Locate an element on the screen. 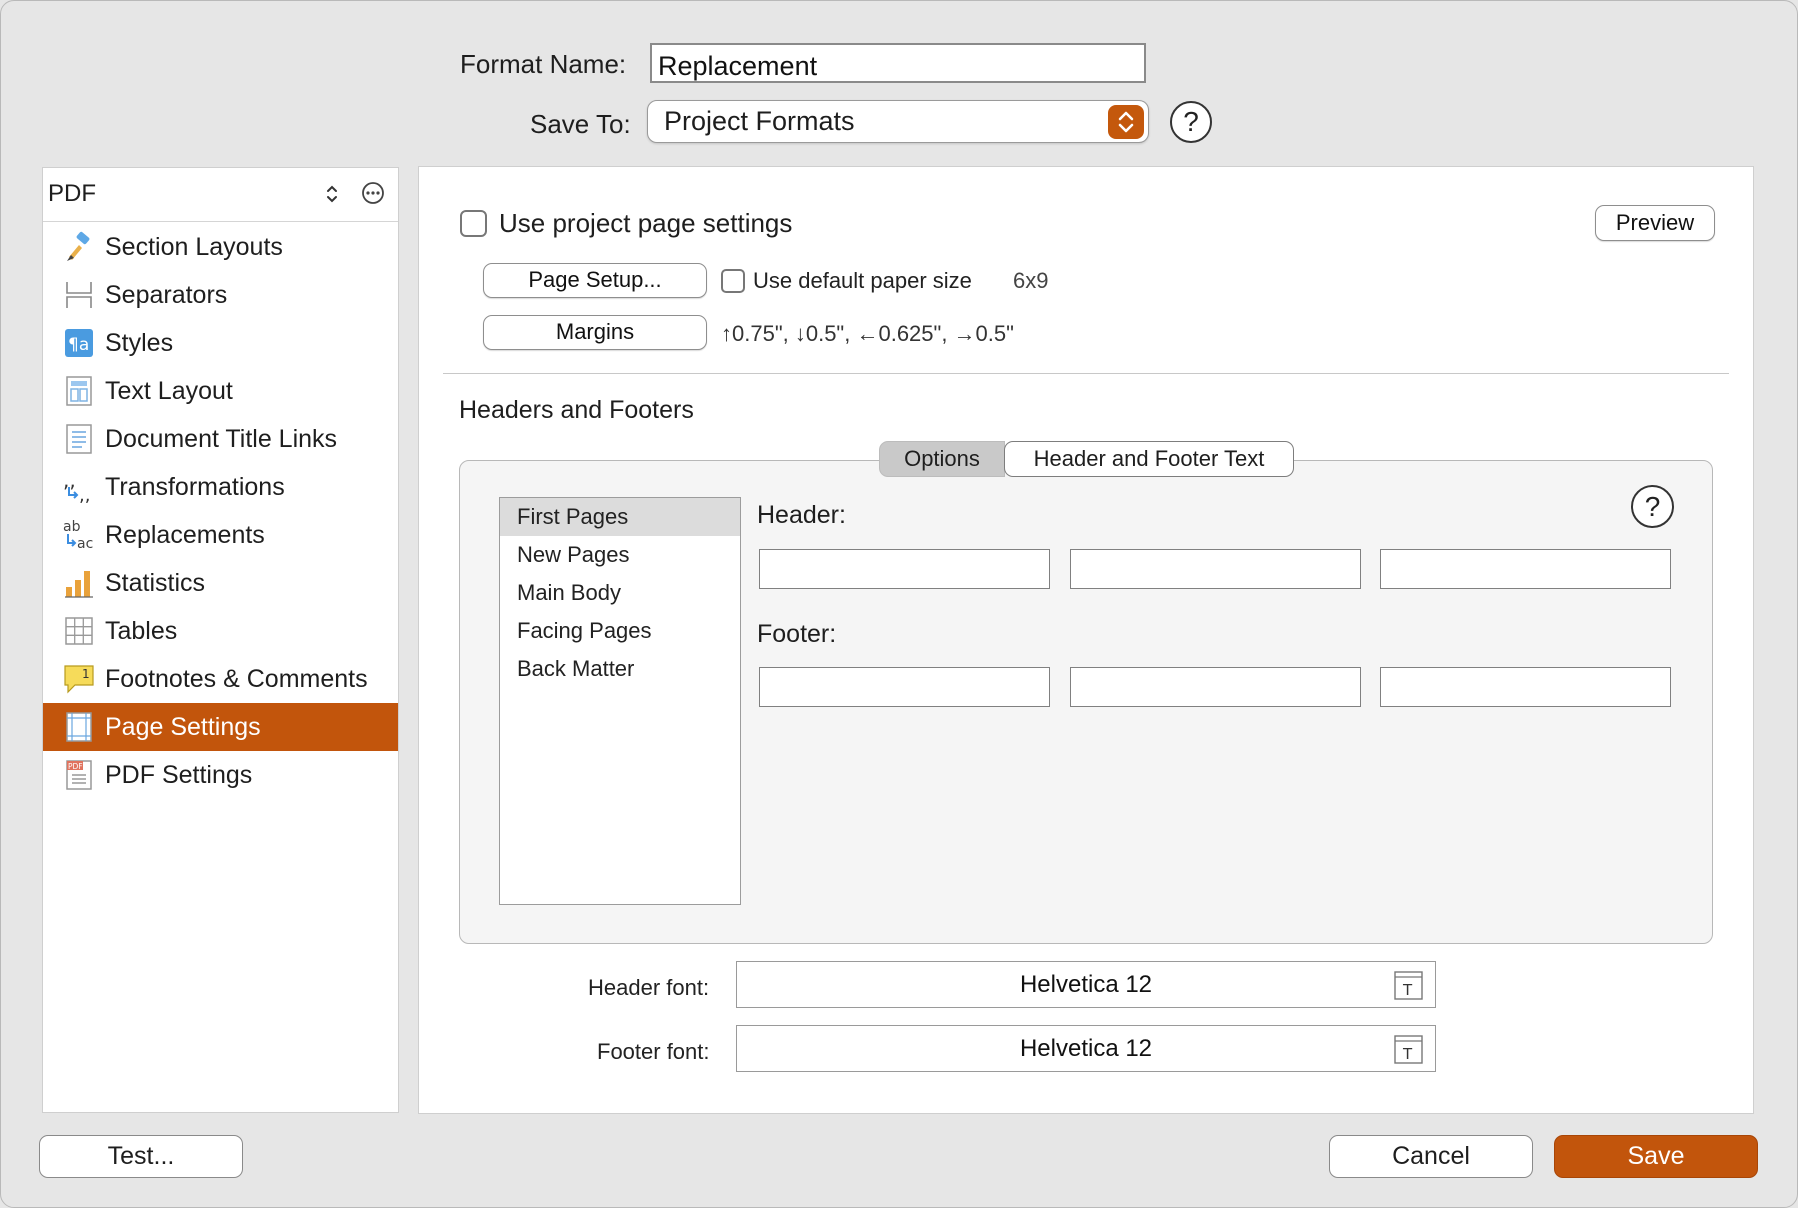  sidebar-item-label: PDF Settings is located at coordinates (179, 775).